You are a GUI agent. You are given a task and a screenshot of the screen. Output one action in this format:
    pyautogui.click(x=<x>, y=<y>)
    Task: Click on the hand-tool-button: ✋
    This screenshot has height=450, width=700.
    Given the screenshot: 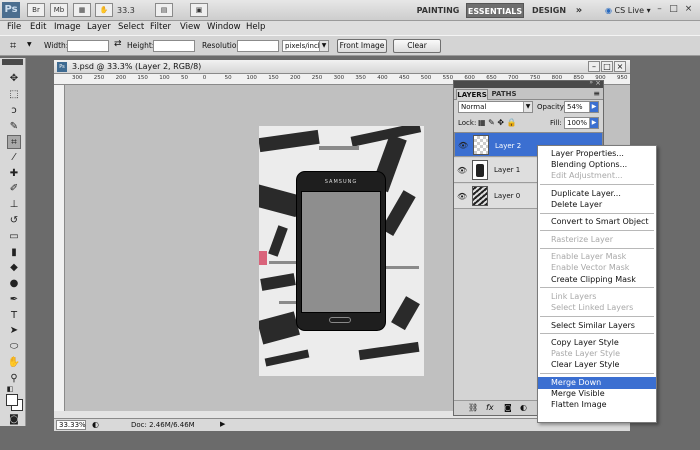 What is the action you would take?
    pyautogui.click(x=104, y=10)
    